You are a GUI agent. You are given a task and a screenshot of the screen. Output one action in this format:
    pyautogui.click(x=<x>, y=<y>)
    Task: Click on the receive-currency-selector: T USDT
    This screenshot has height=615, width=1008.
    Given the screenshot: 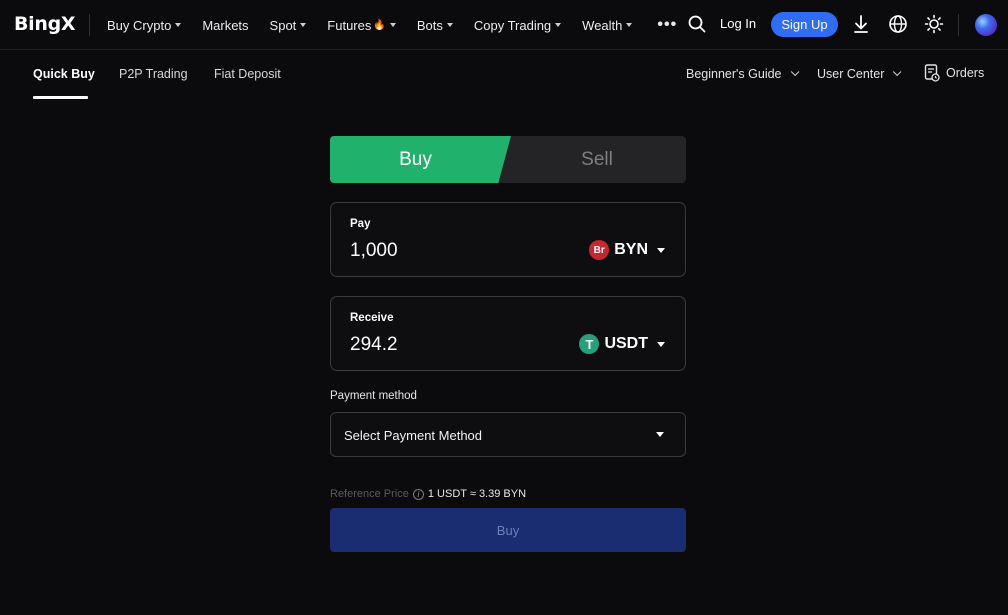 What is the action you would take?
    pyautogui.click(x=622, y=344)
    